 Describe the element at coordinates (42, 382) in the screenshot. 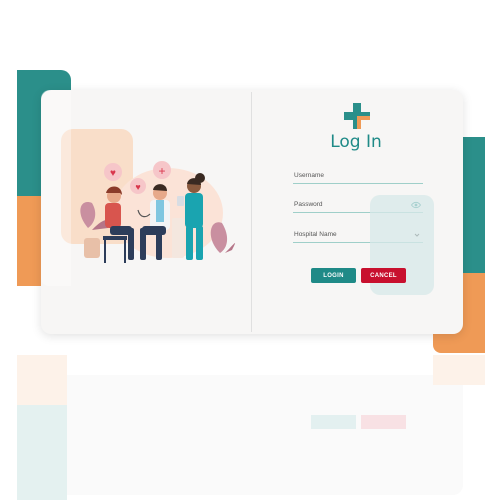

I see `reflection-orange-left` at that location.